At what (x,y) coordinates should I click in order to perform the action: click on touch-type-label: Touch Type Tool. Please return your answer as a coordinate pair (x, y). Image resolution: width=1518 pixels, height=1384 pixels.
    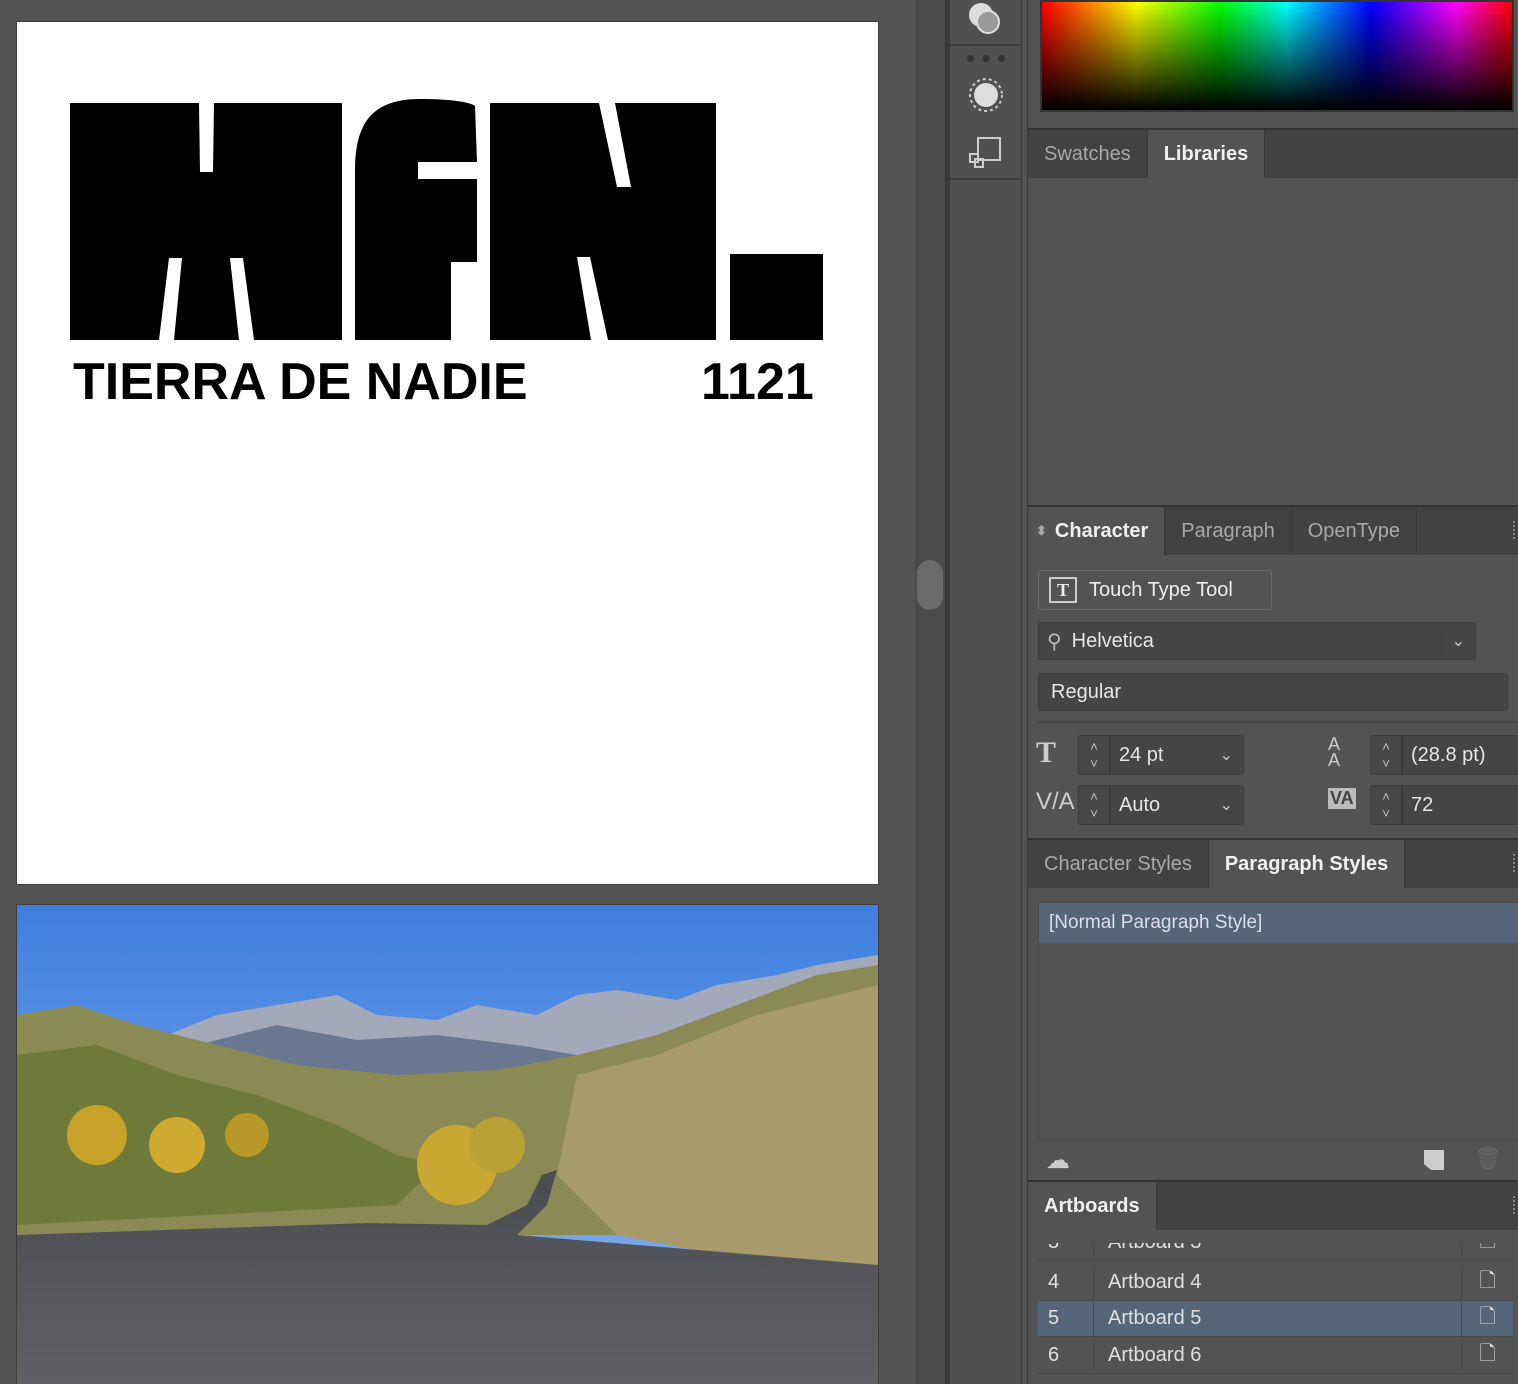
    Looking at the image, I should click on (1161, 589).